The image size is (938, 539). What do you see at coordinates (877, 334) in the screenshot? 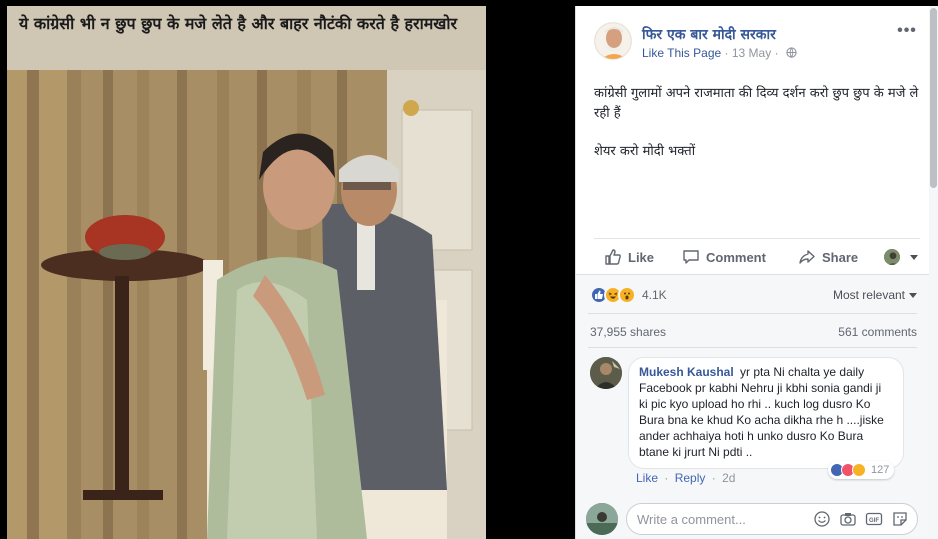
I see `comments-count: 561 comments` at bounding box center [877, 334].